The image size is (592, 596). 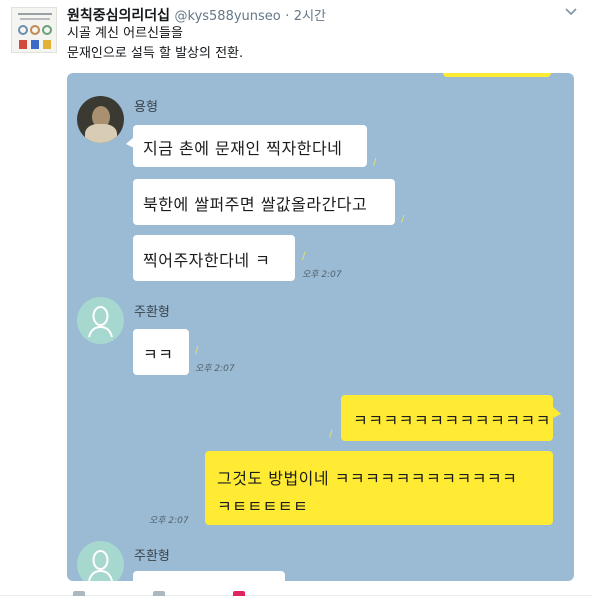 I want to click on reply-icon, so click(x=79, y=593).